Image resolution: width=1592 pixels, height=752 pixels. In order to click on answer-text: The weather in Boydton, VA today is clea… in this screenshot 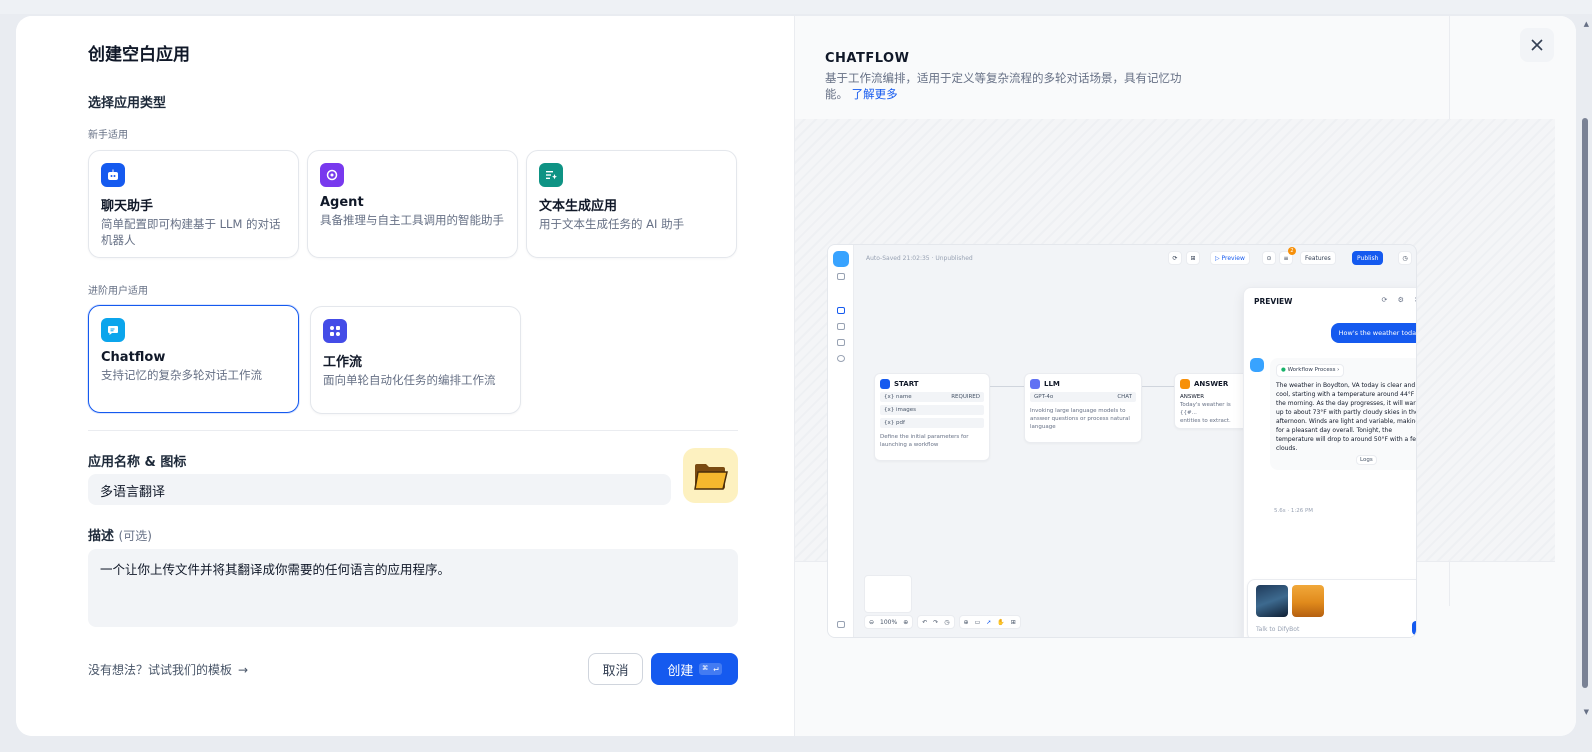, I will do `click(1346, 417)`.